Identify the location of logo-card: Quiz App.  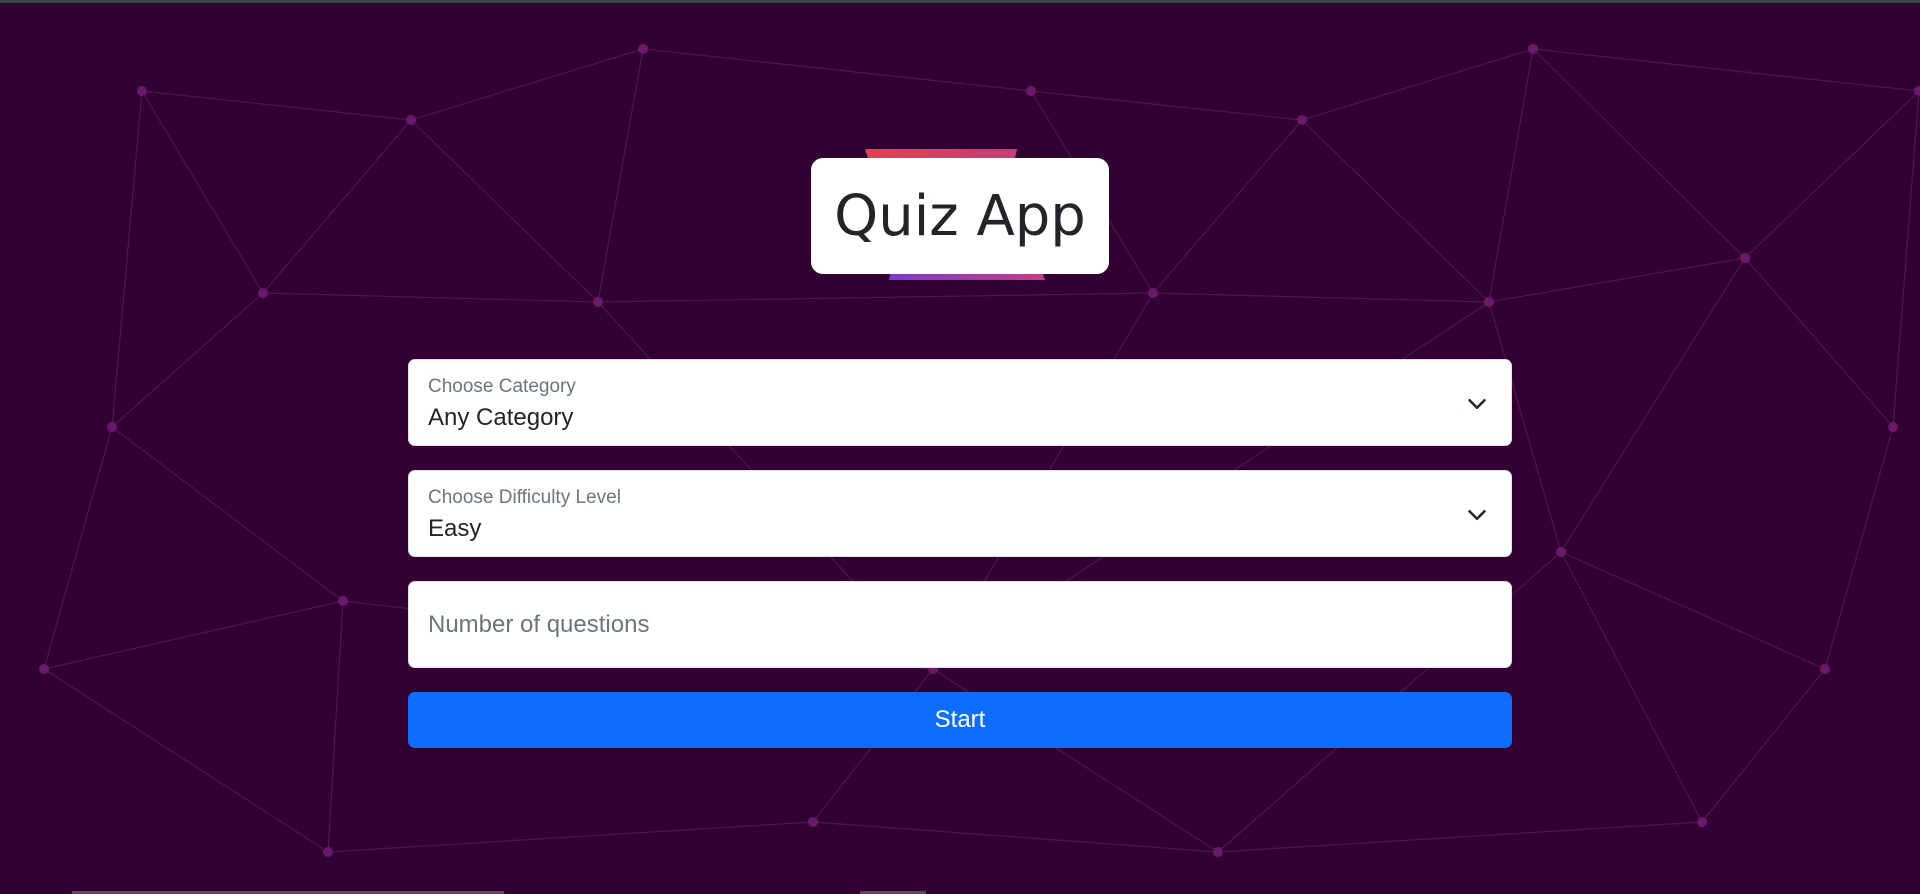
(960, 216).